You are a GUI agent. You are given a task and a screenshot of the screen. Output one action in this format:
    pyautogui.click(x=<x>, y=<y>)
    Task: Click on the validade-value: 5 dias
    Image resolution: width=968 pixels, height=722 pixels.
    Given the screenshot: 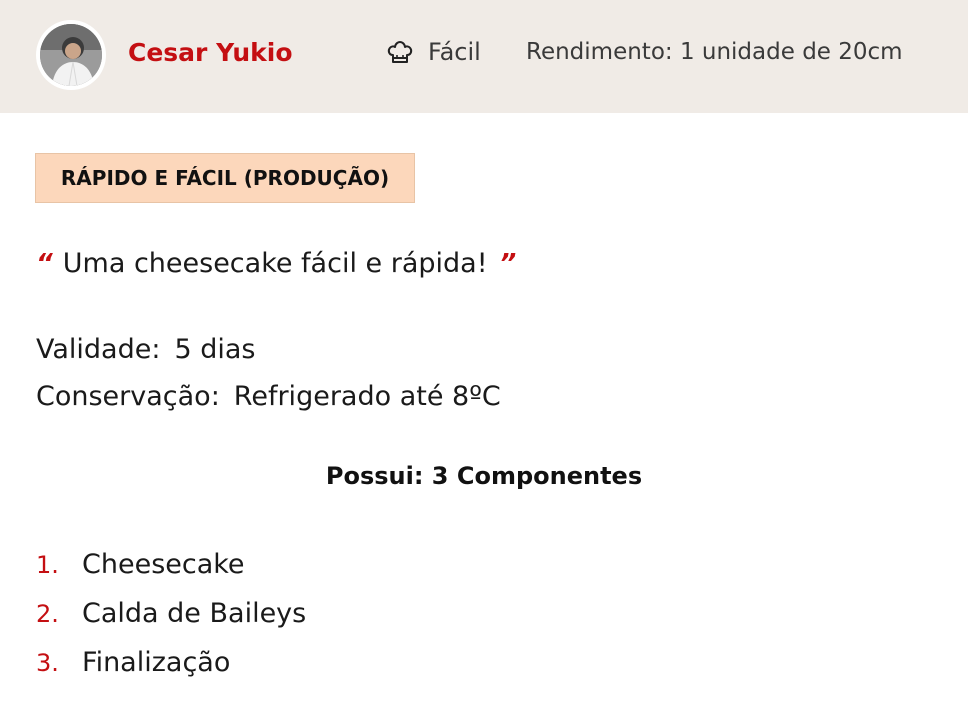 What is the action you would take?
    pyautogui.click(x=215, y=349)
    